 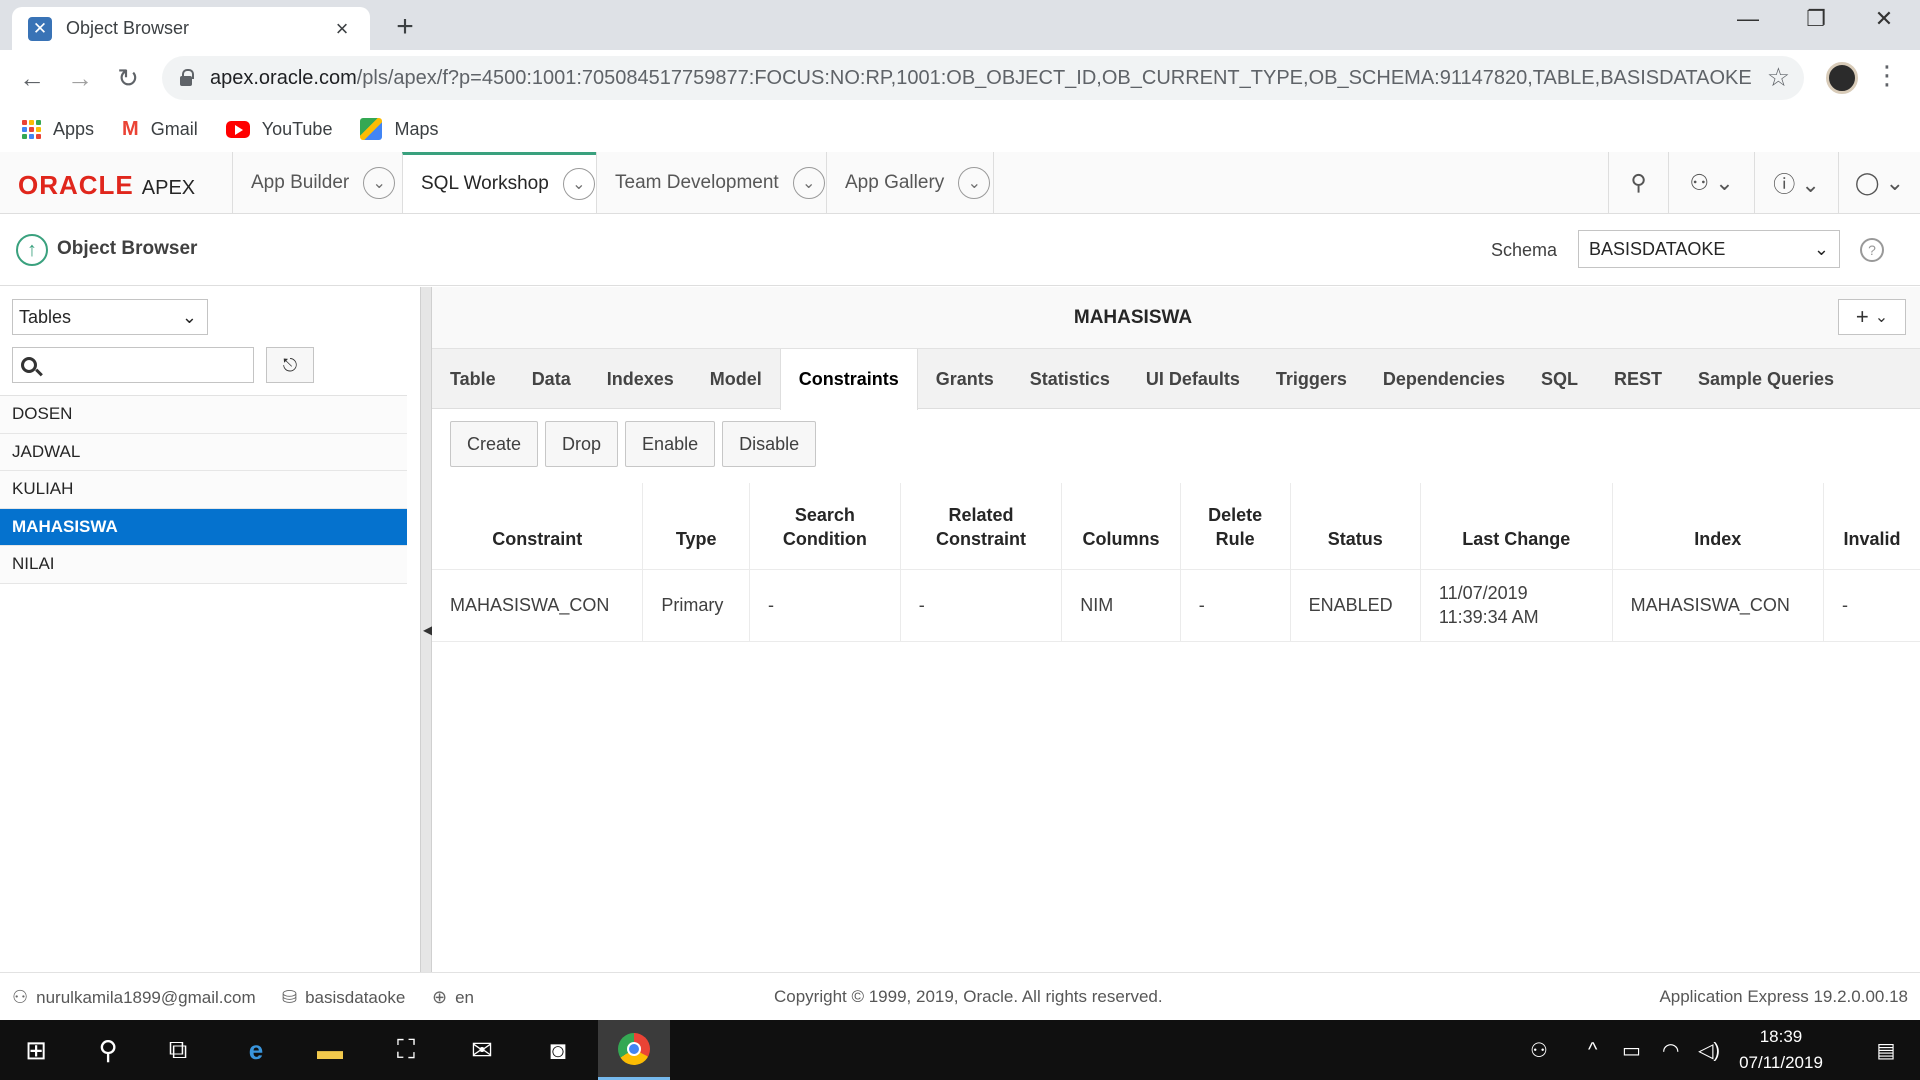 I want to click on object-list-item: JADWAL, so click(x=203, y=452).